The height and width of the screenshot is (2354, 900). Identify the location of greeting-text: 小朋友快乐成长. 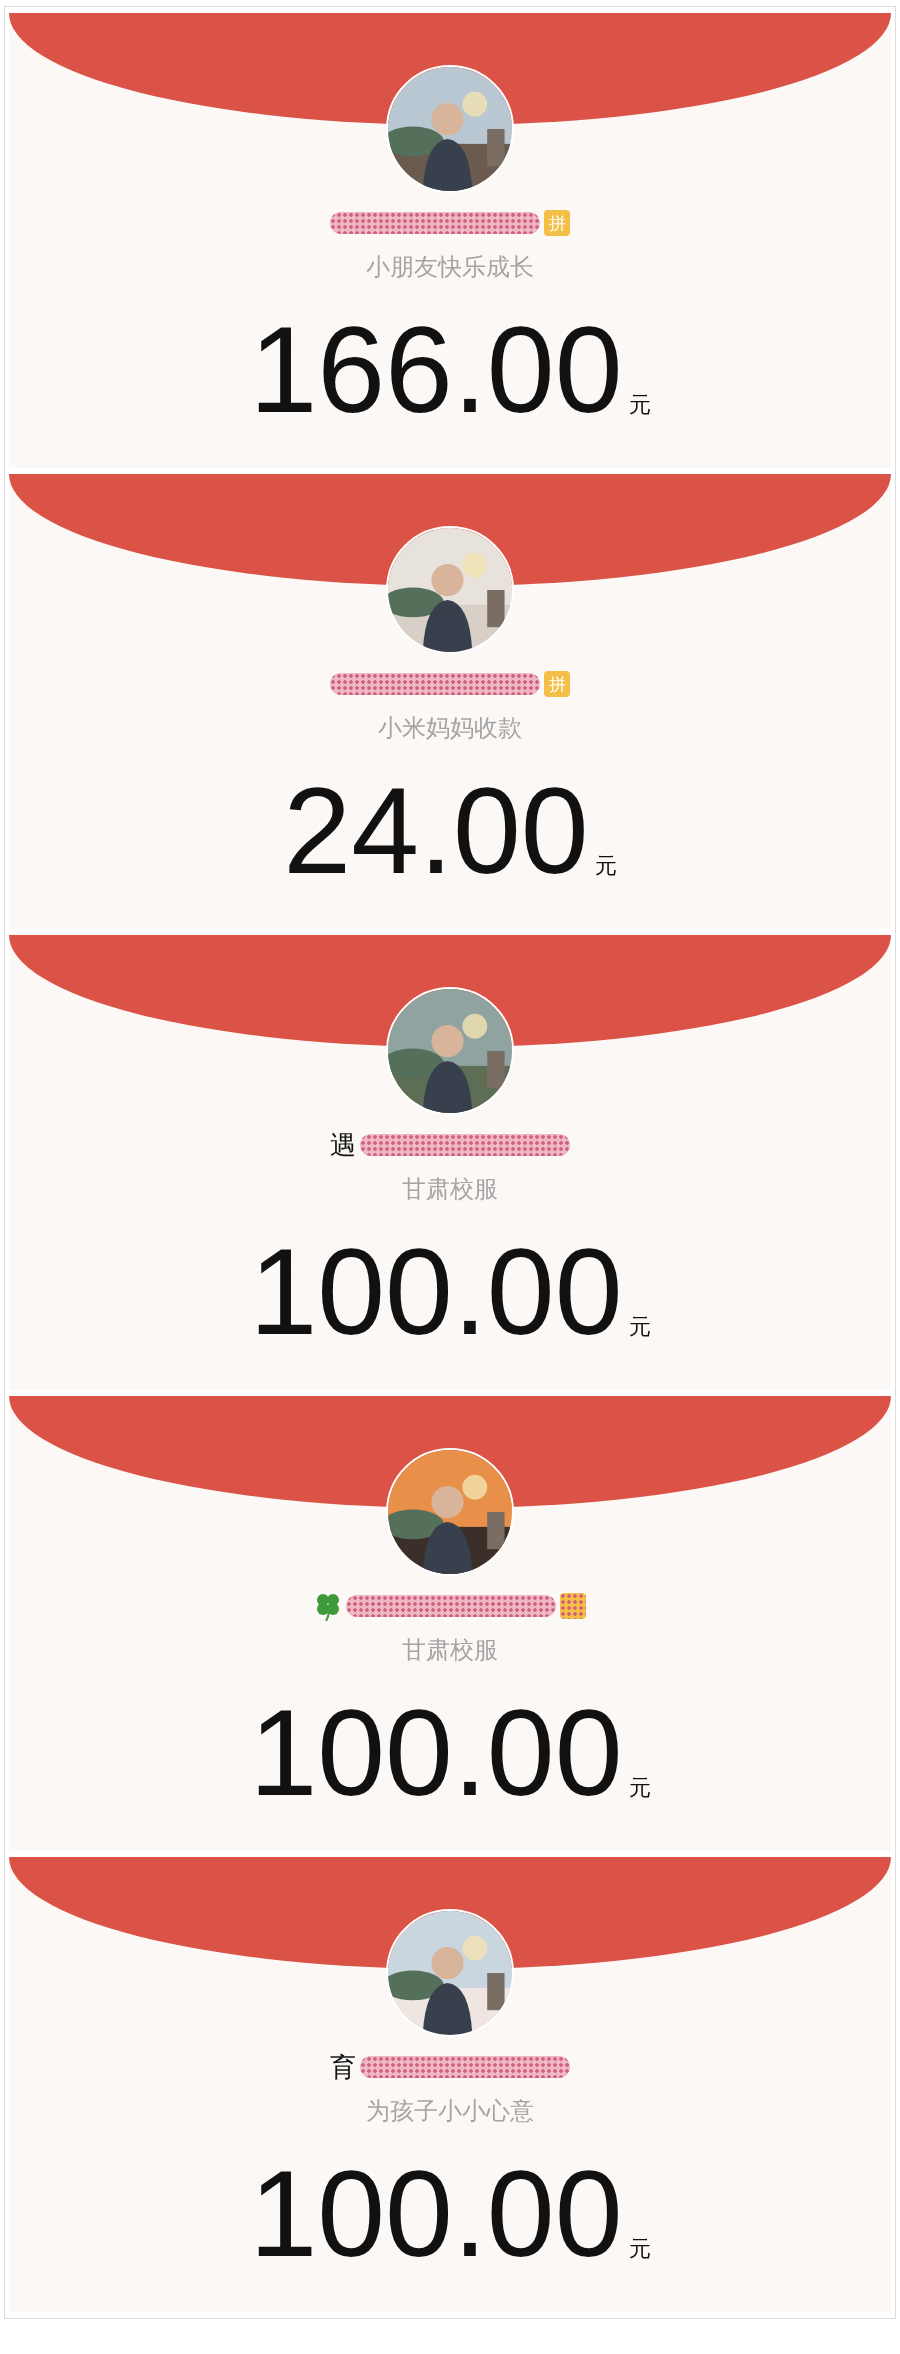
(450, 267).